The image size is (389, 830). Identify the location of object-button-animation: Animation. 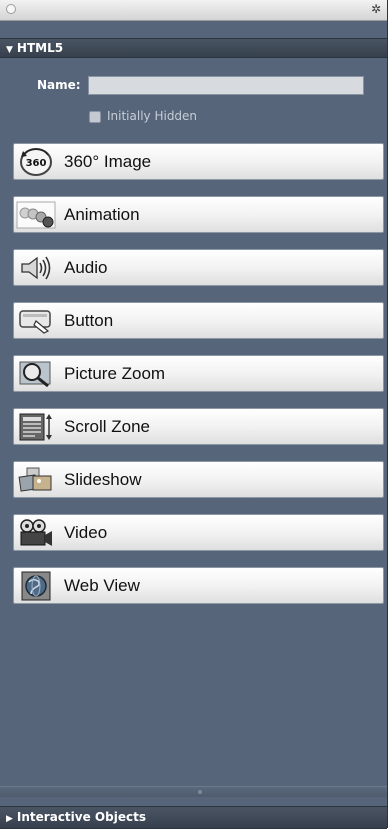
(198, 214).